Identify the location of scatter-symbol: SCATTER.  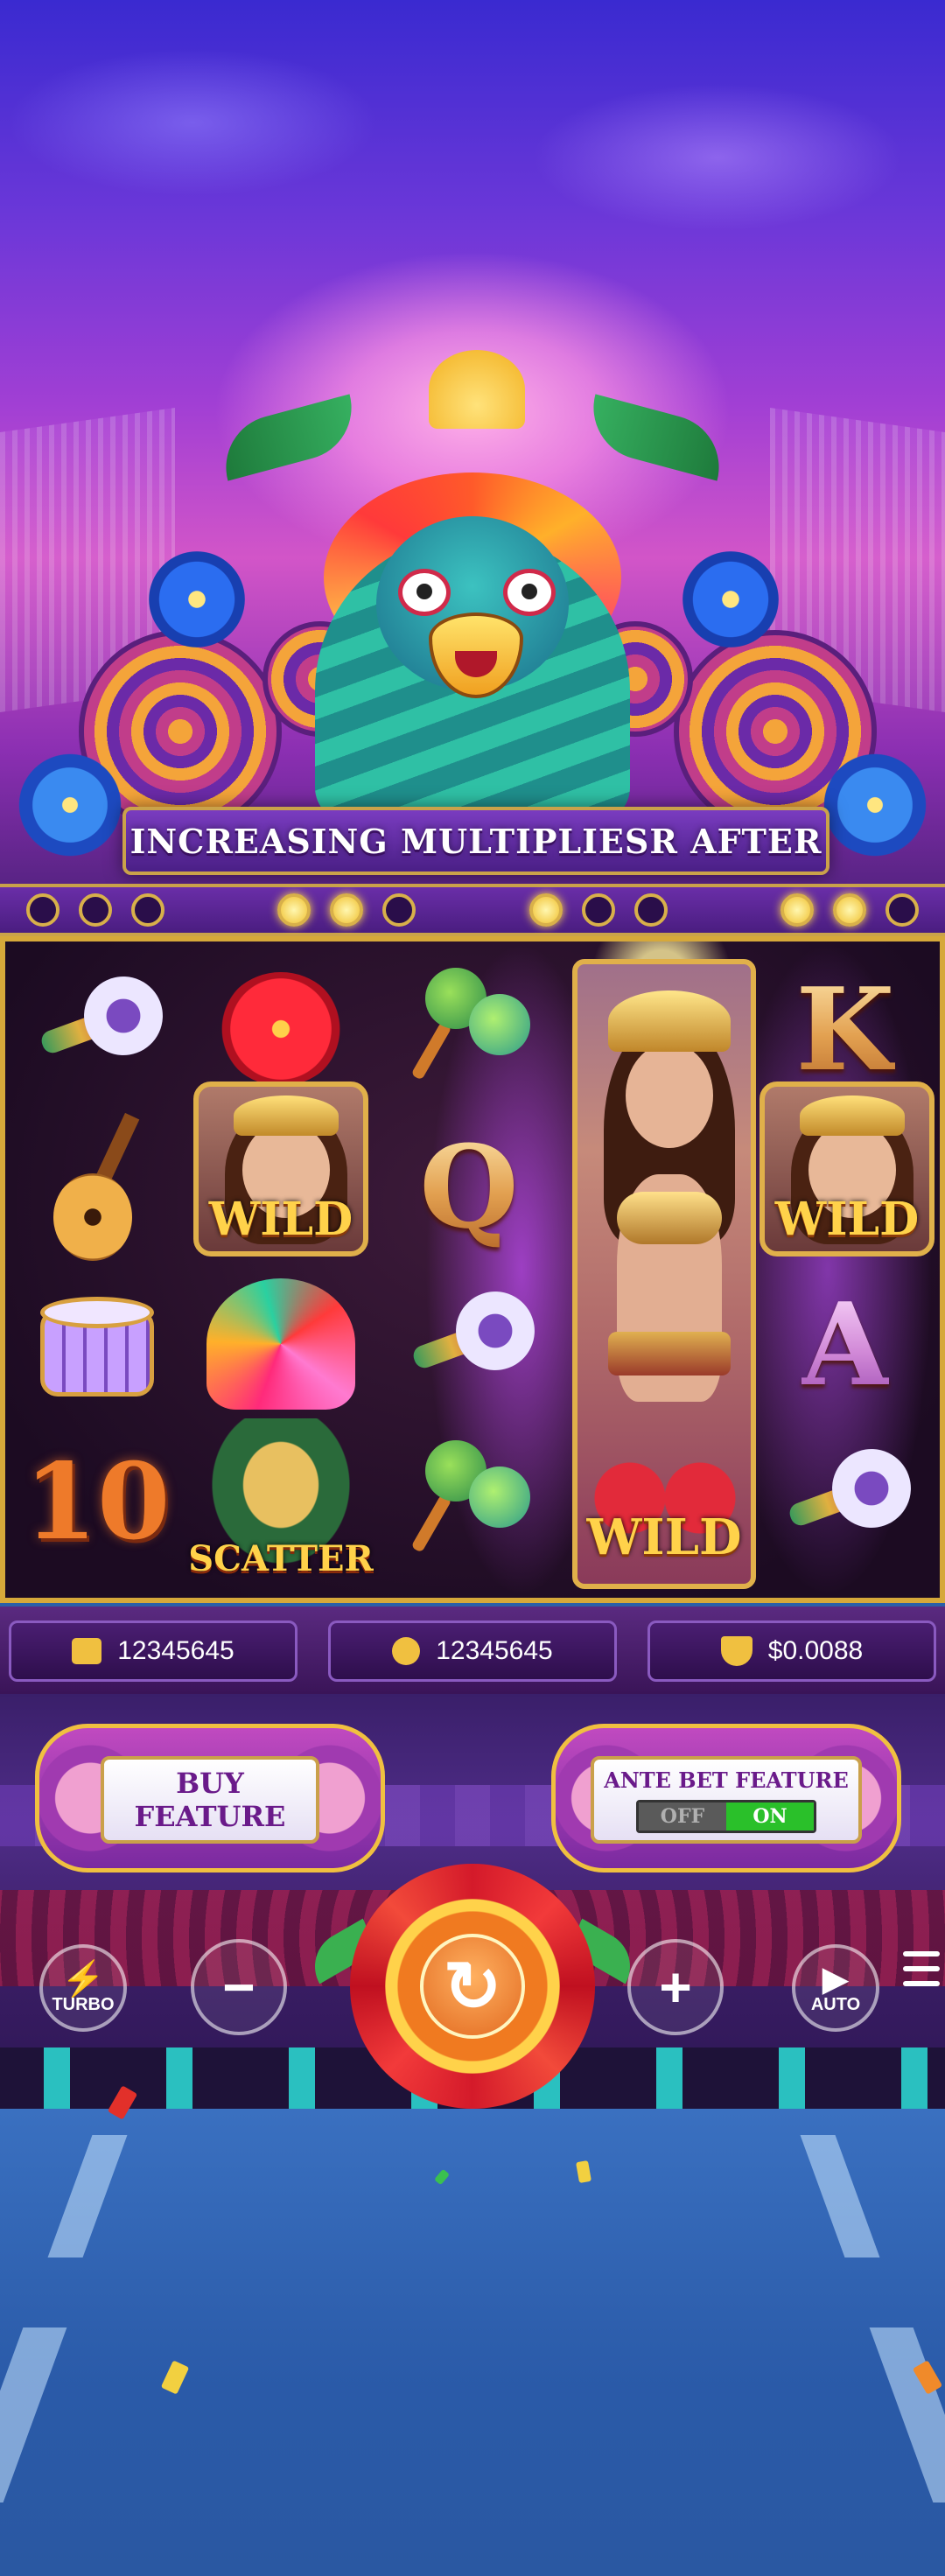
(281, 1501).